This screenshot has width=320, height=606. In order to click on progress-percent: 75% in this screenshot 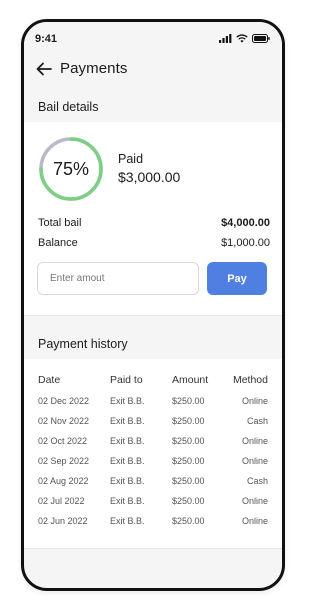, I will do `click(71, 168)`.